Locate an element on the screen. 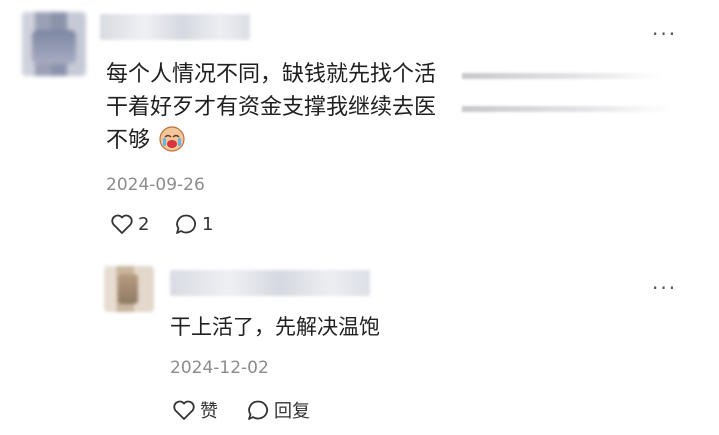 The height and width of the screenshot is (435, 719). reply-reply-label: 回复 is located at coordinates (292, 411).